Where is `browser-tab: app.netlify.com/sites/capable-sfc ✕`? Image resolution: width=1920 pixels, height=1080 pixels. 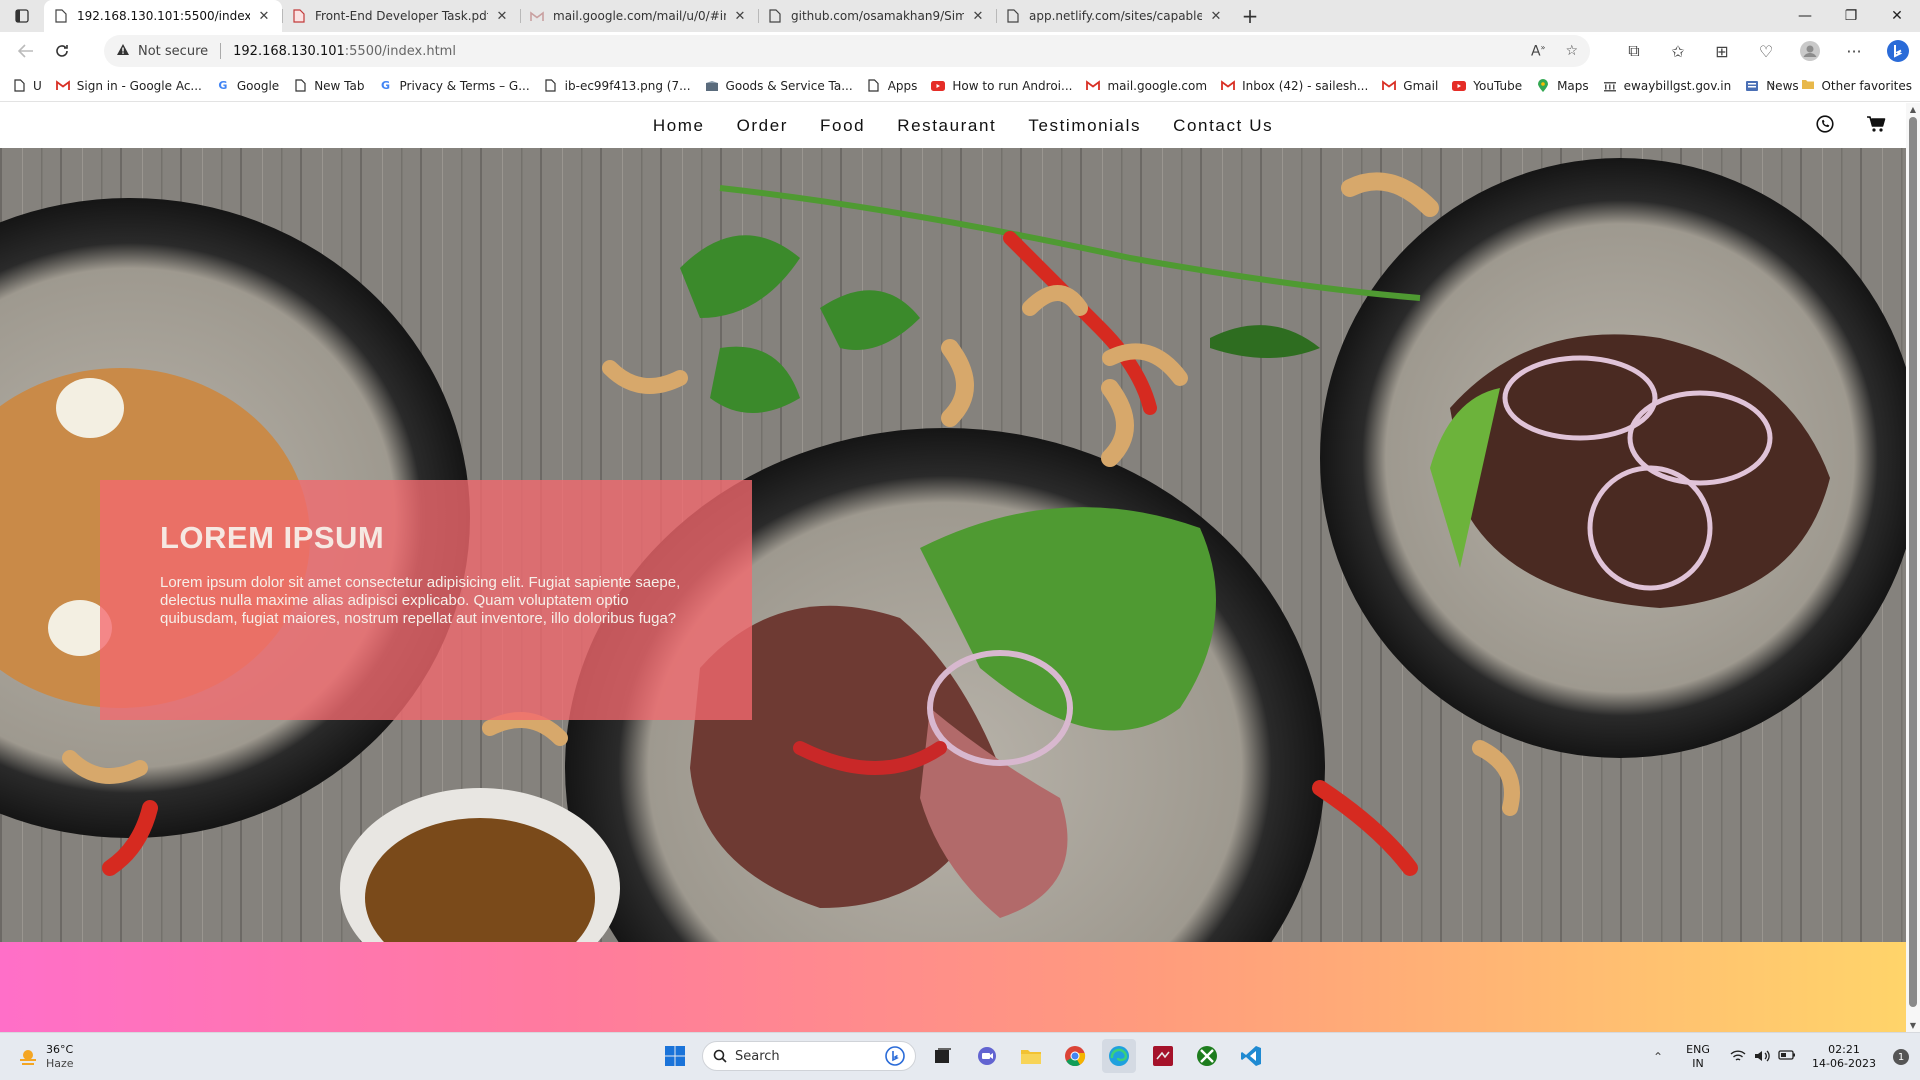 browser-tab: app.netlify.com/sites/capable-sfc ✕ is located at coordinates (1115, 16).